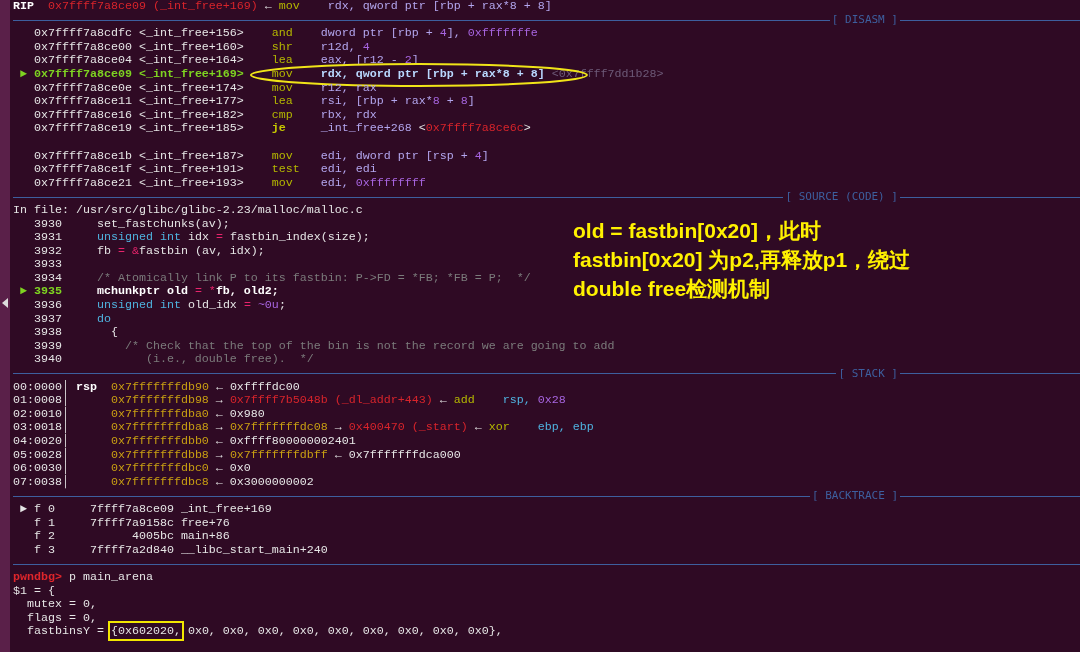 The width and height of the screenshot is (1080, 652). Describe the element at coordinates (61, 605) in the screenshot. I see `terminal-line: mutex = 0,` at that location.